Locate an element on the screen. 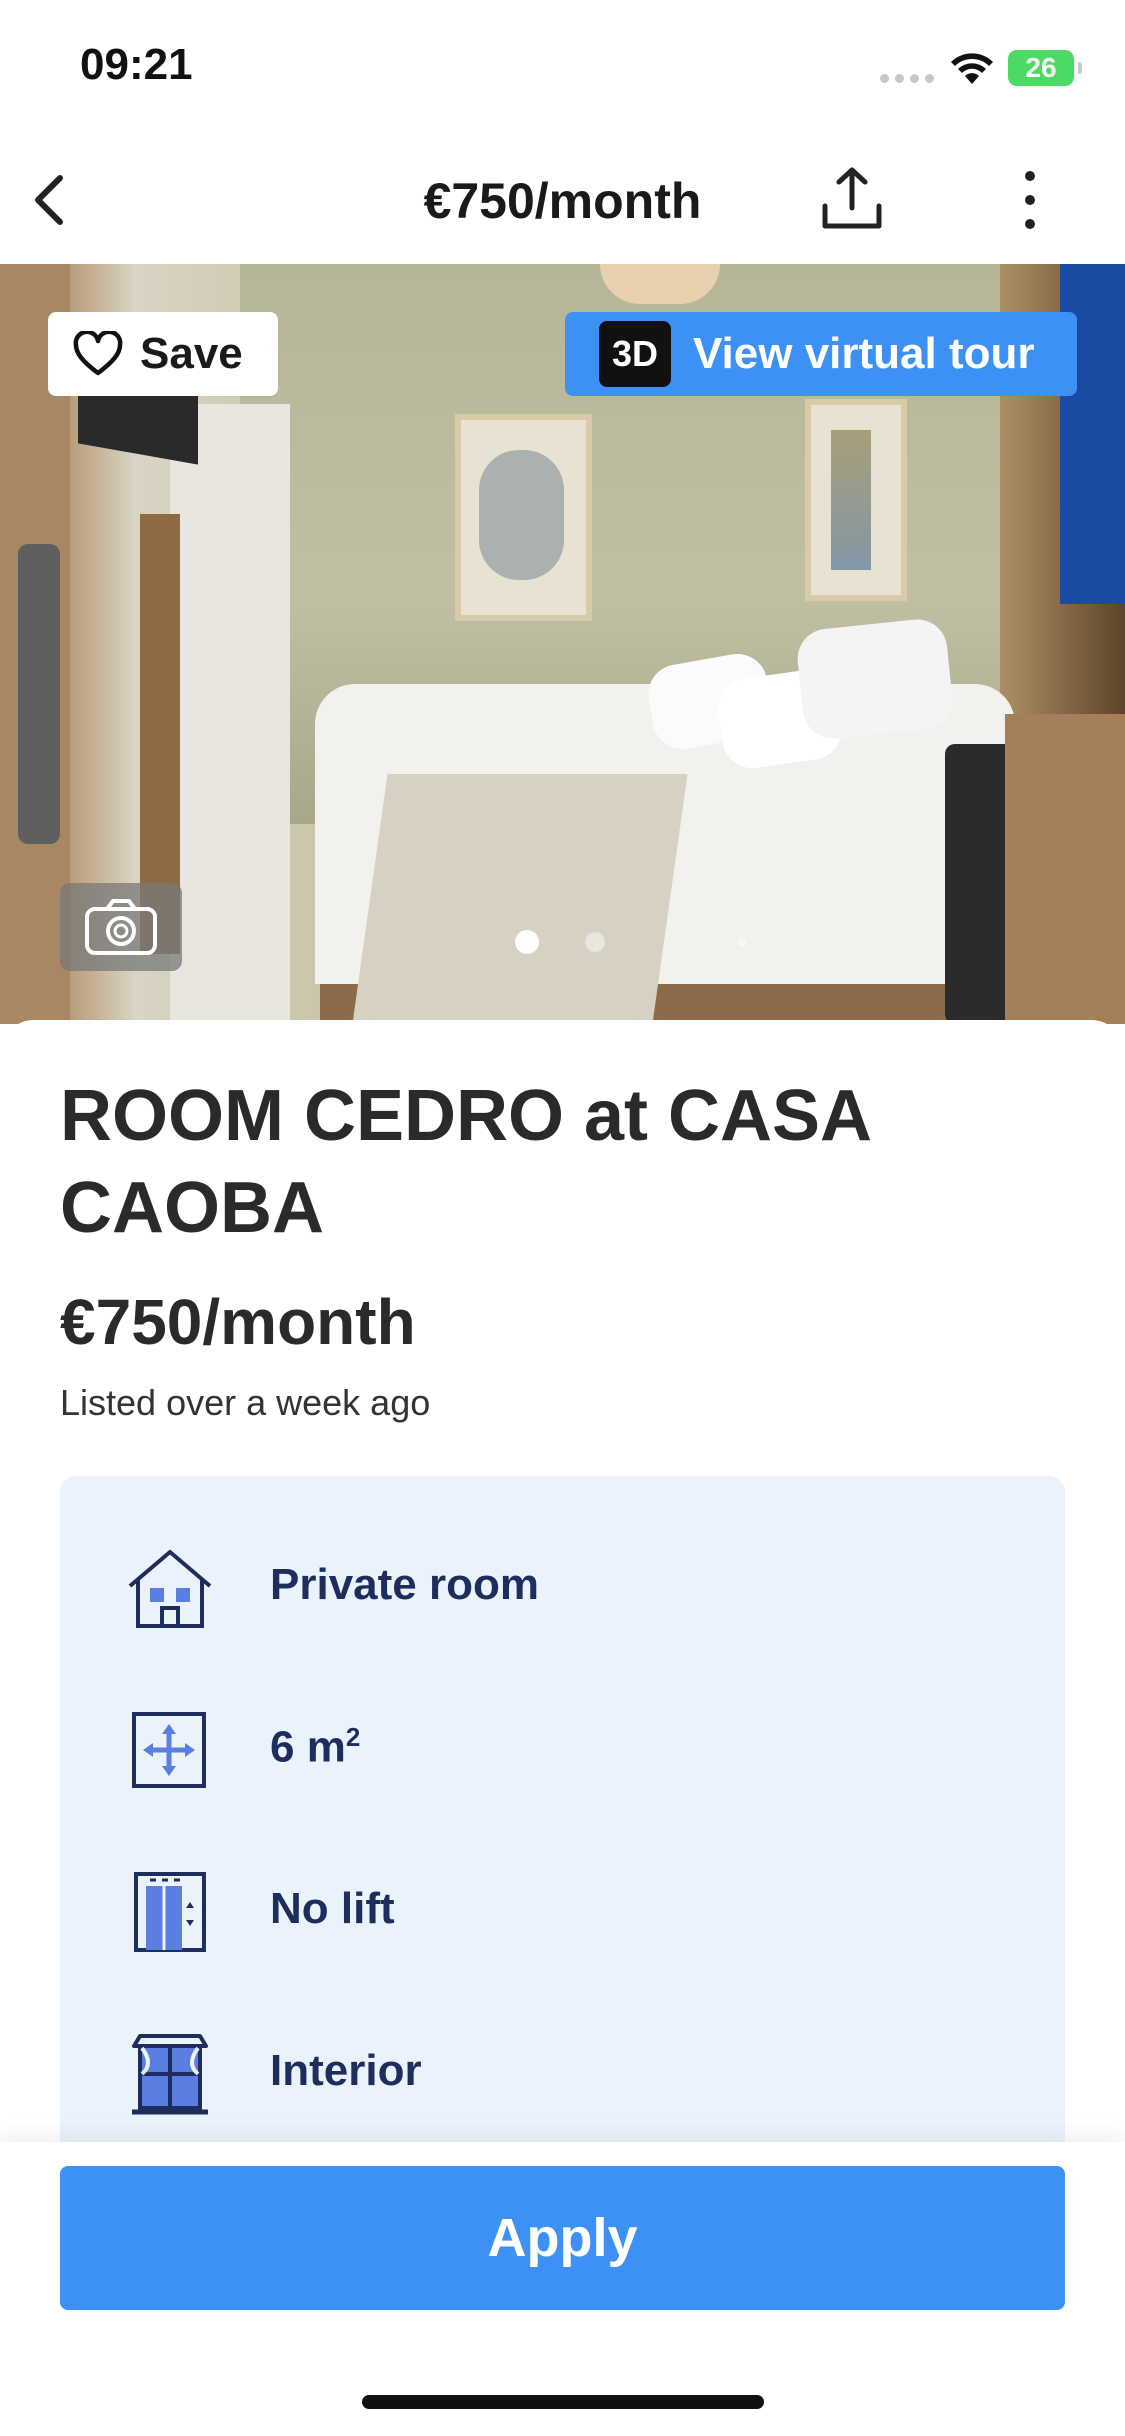 The width and height of the screenshot is (1125, 2436). feature-label: 6 m2 is located at coordinates (315, 1747).